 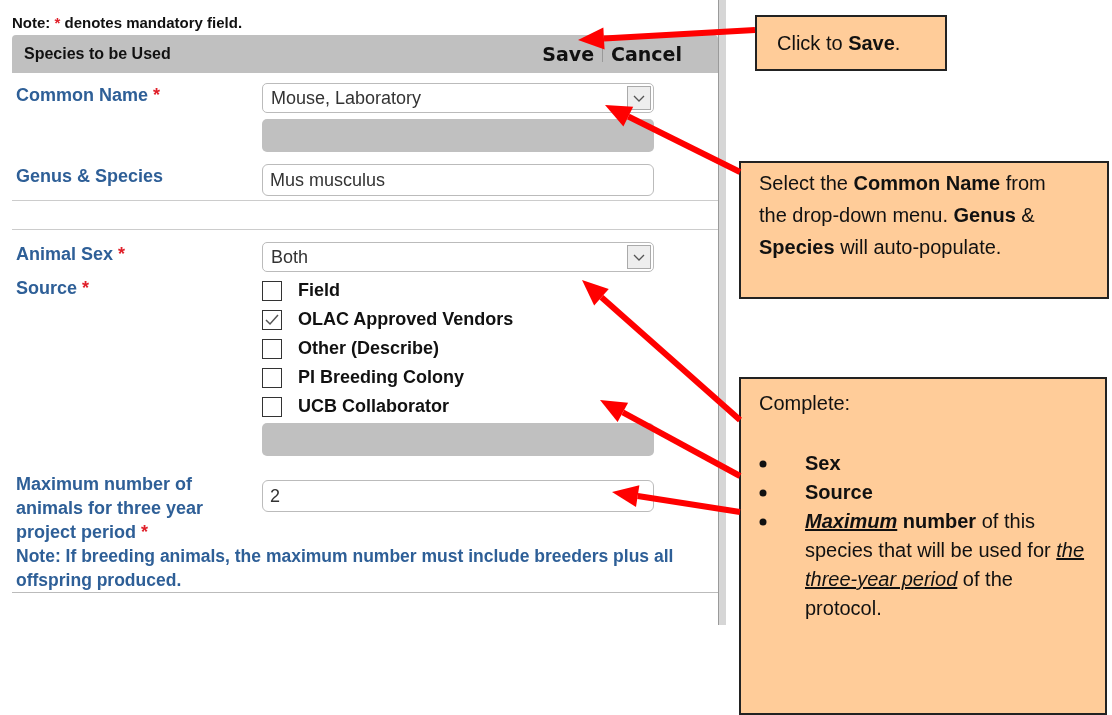 I want to click on dropdown-field: Mouse, Laboratory, so click(x=458, y=98).